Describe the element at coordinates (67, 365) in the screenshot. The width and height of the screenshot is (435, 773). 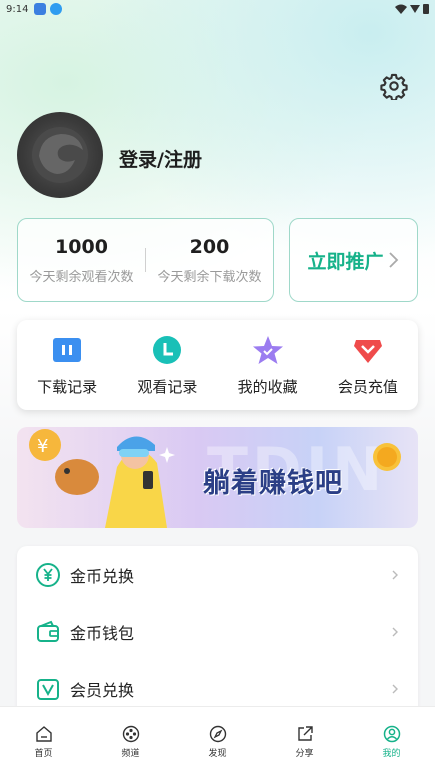
I see `quick-action-download-record: 下载记录` at that location.